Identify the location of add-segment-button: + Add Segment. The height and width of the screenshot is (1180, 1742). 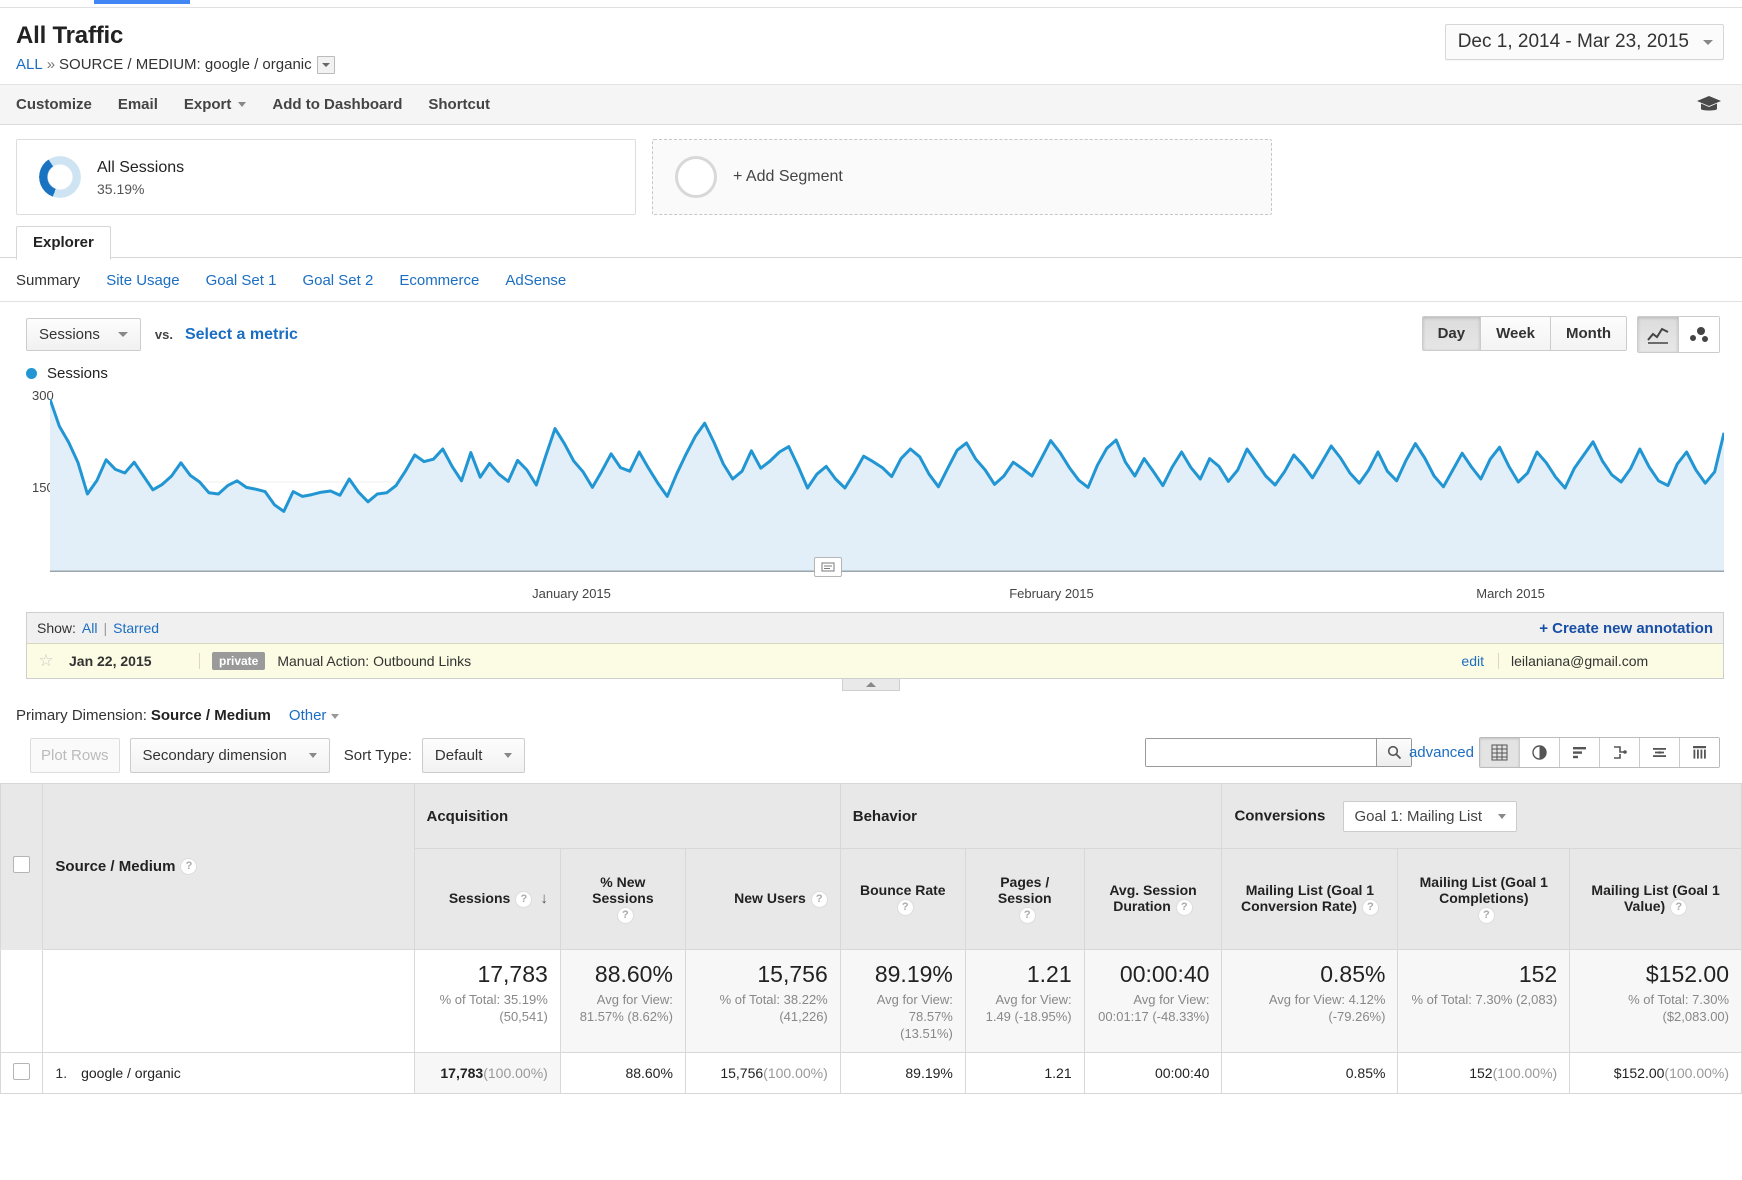
(962, 177).